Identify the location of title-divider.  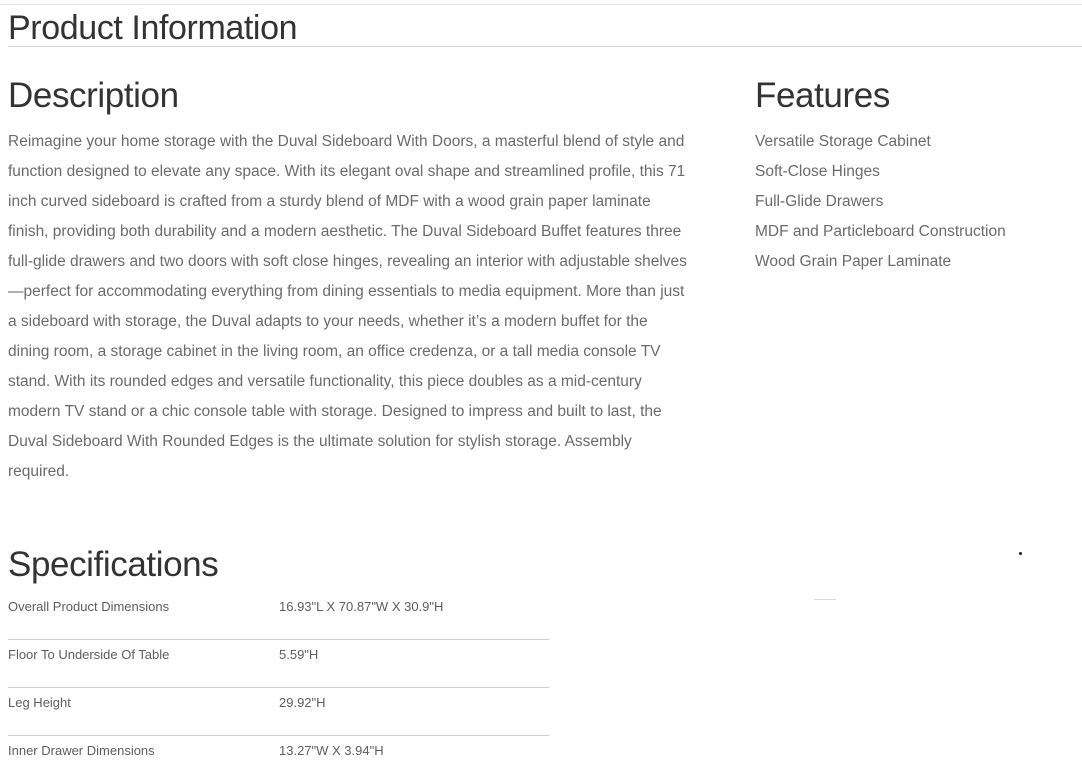
(545, 46).